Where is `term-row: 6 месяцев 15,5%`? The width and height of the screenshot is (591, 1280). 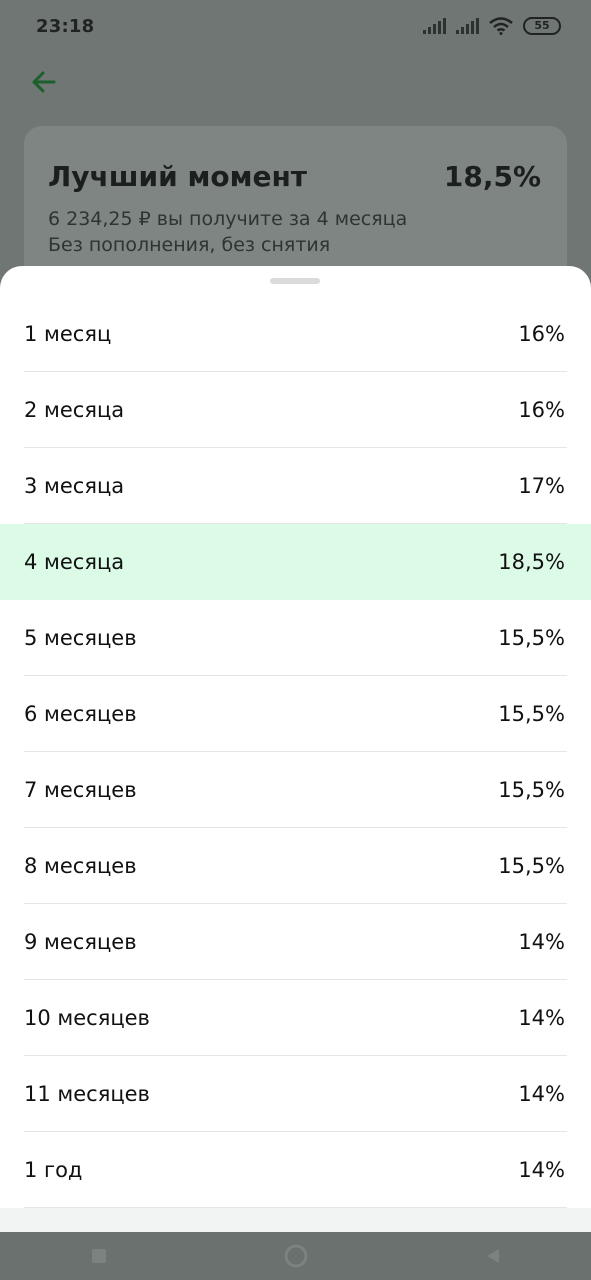 term-row: 6 месяцев 15,5% is located at coordinates (295, 714).